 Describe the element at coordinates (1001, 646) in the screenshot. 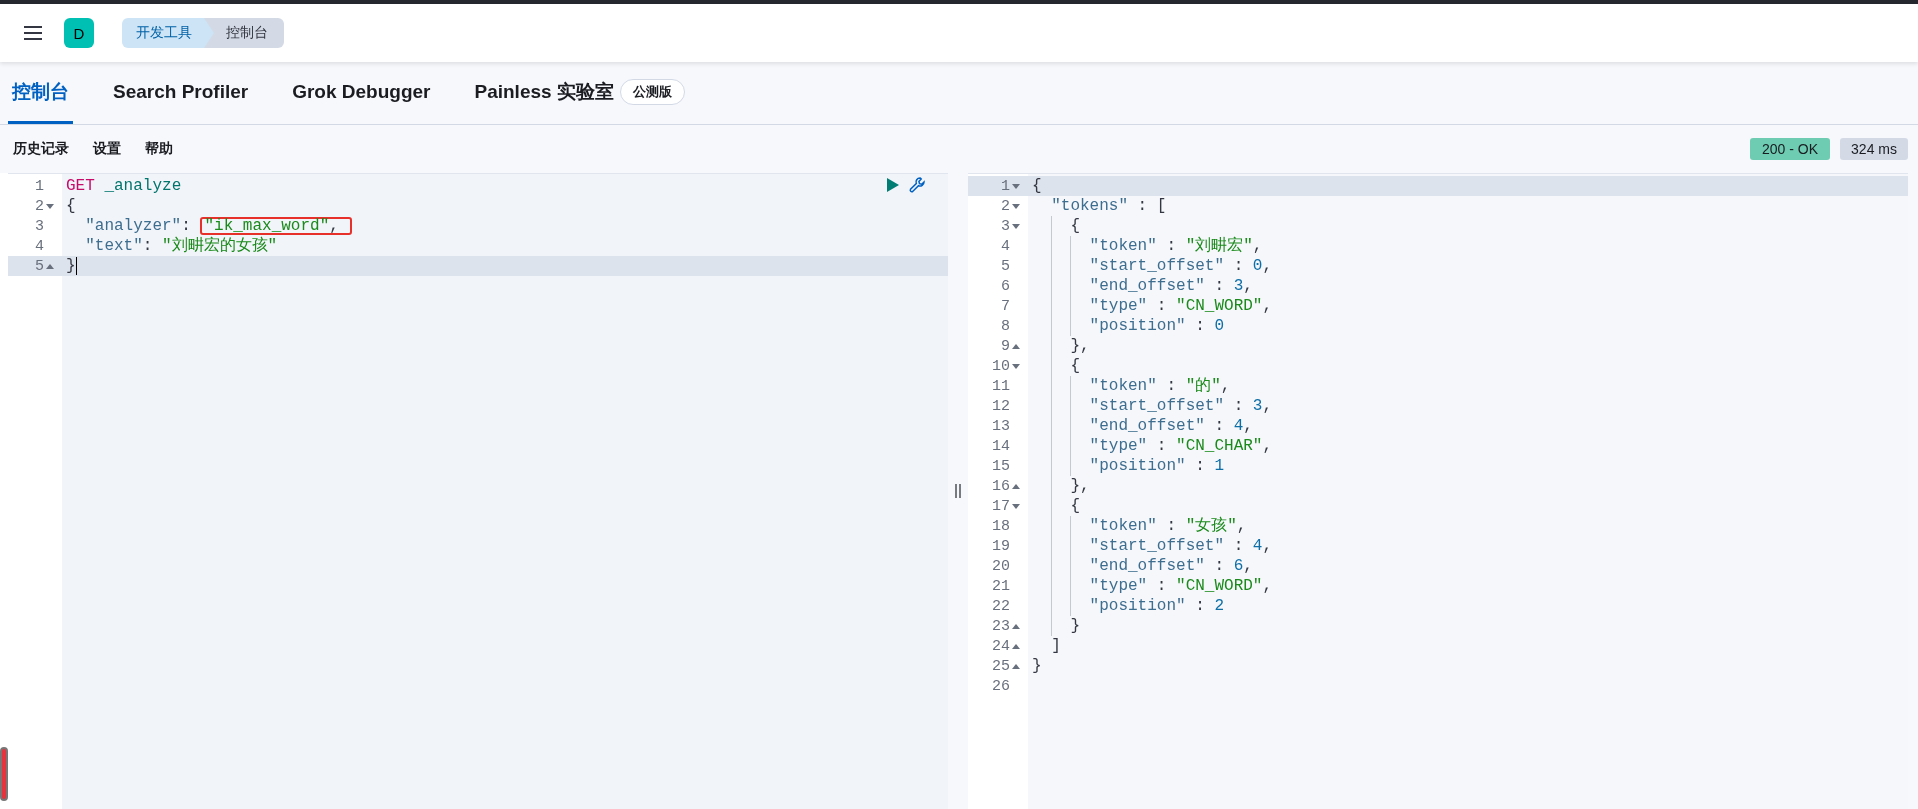

I see `line-number: 24` at that location.